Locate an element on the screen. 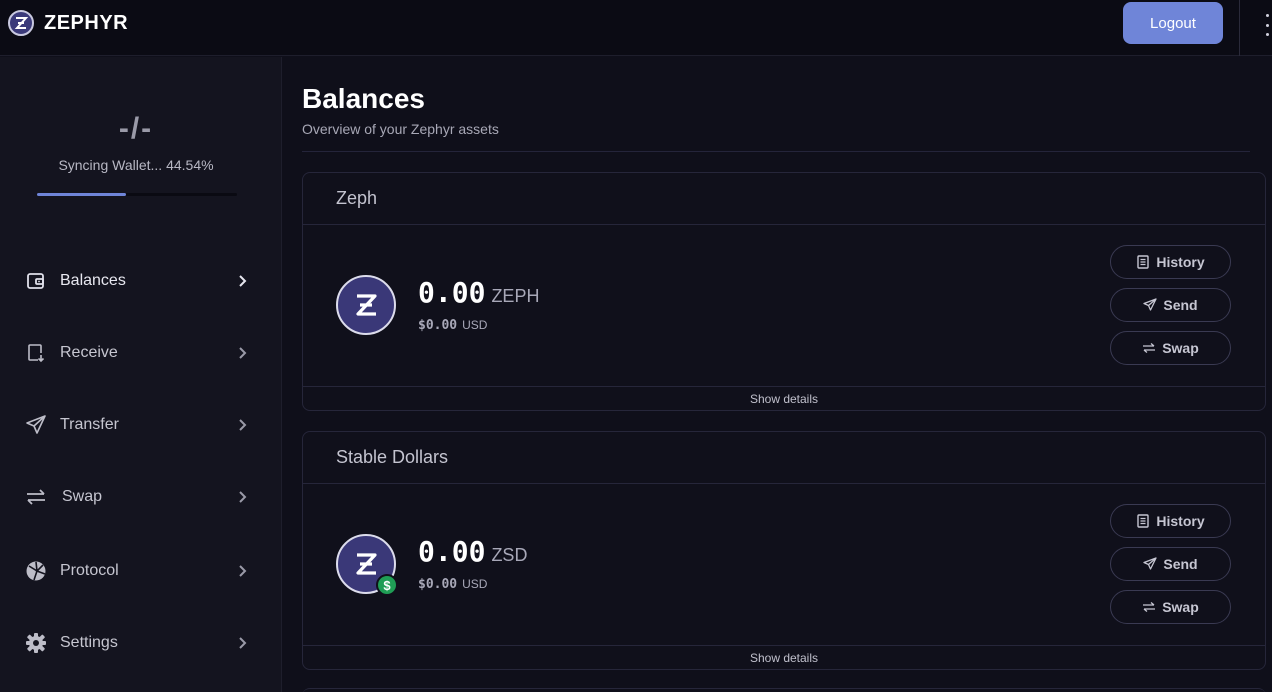 This screenshot has width=1272, height=692. topbar-divider is located at coordinates (1239, 28).